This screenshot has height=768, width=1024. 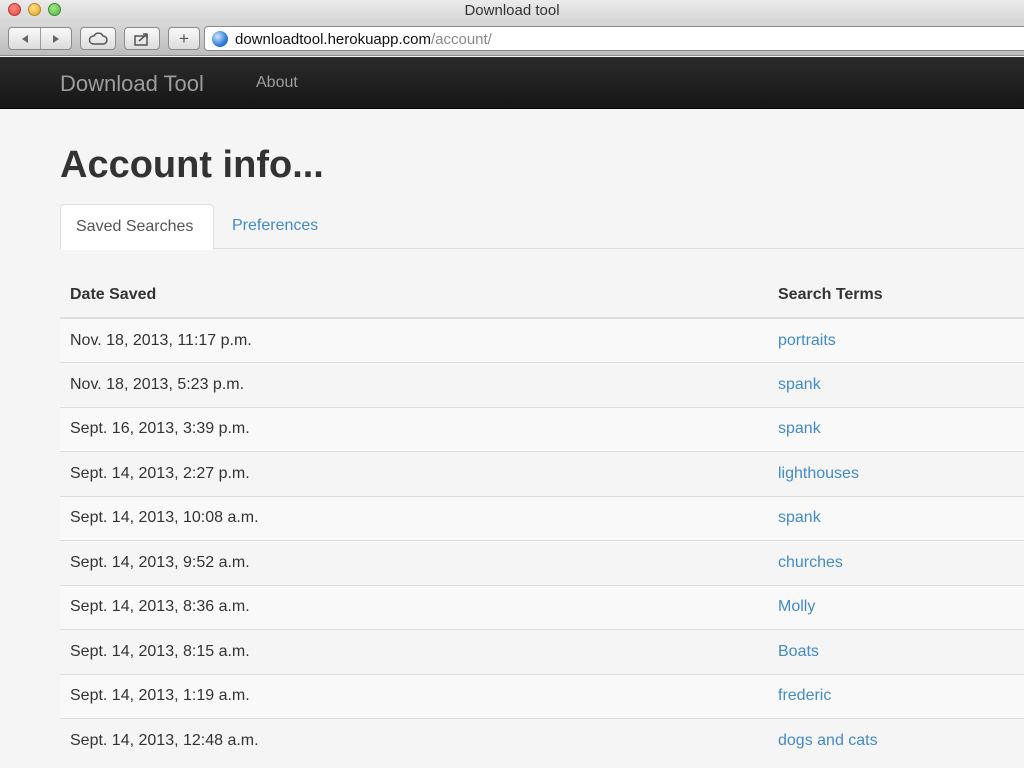 I want to click on table-row: Sept. 14, 2013, 1:19 a.m. frederic, so click(x=542, y=696).